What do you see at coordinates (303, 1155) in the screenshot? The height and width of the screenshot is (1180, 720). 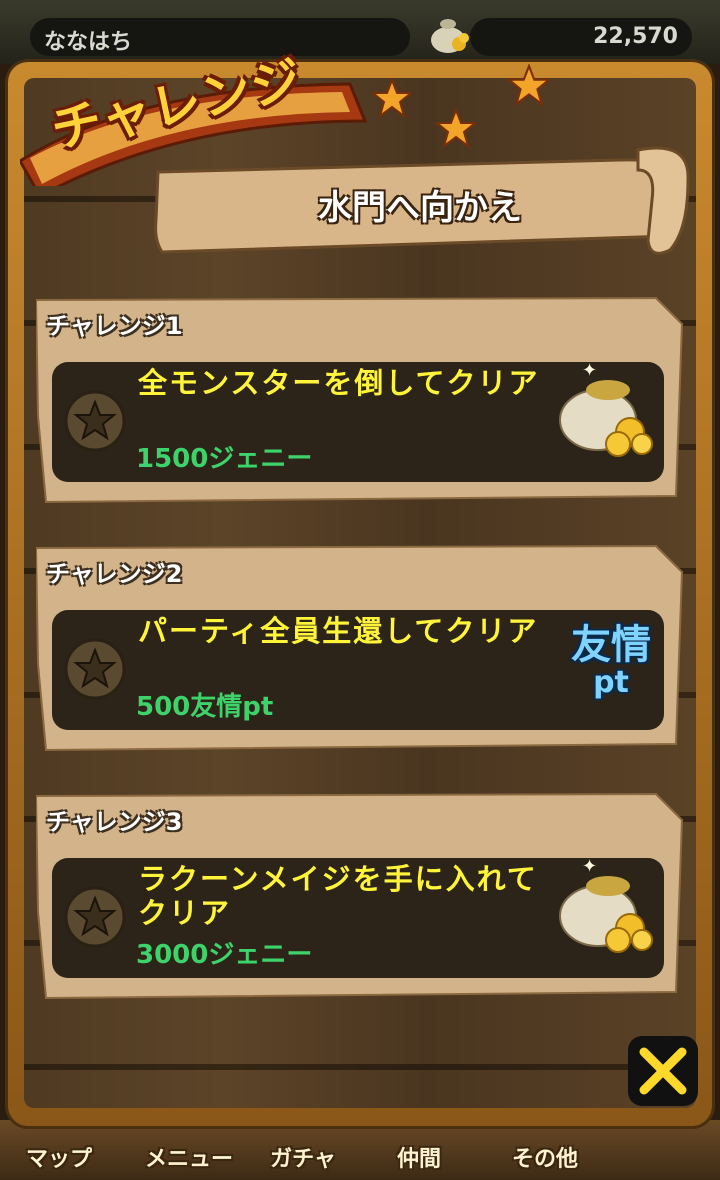 I see `nav-gacha: ガチャ` at bounding box center [303, 1155].